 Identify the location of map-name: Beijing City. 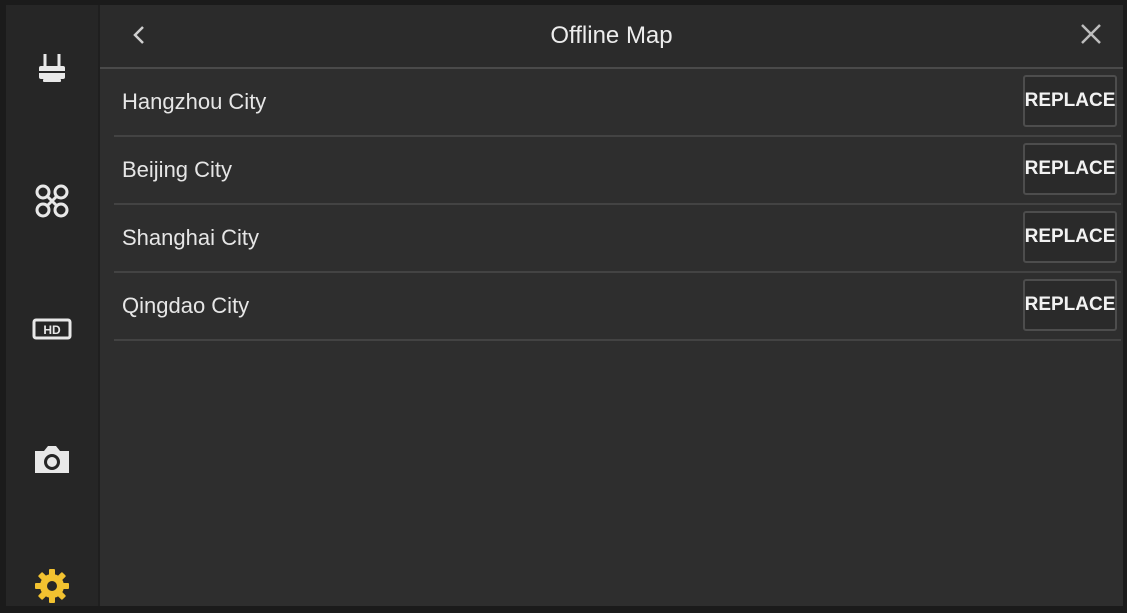
(177, 169).